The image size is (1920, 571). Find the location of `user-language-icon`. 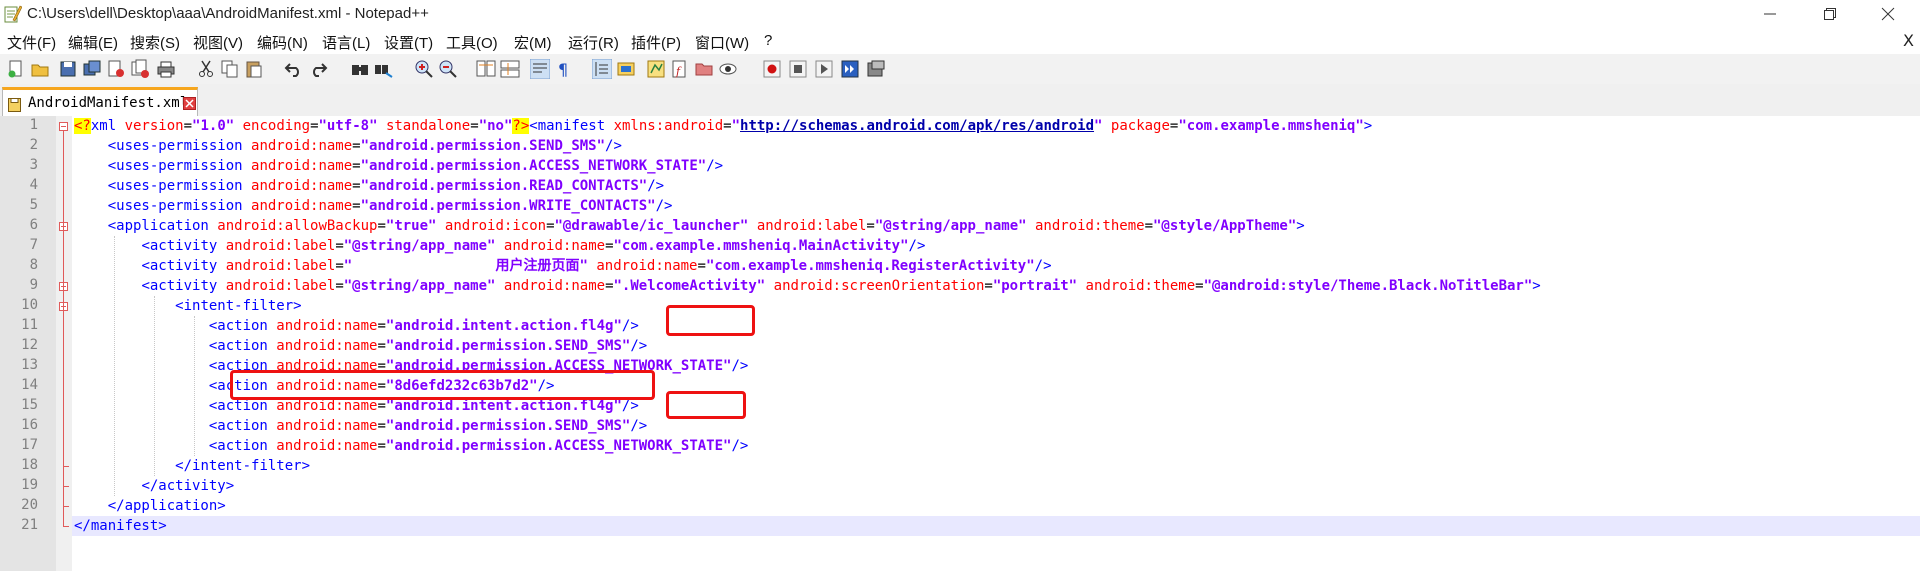

user-language-icon is located at coordinates (626, 69).